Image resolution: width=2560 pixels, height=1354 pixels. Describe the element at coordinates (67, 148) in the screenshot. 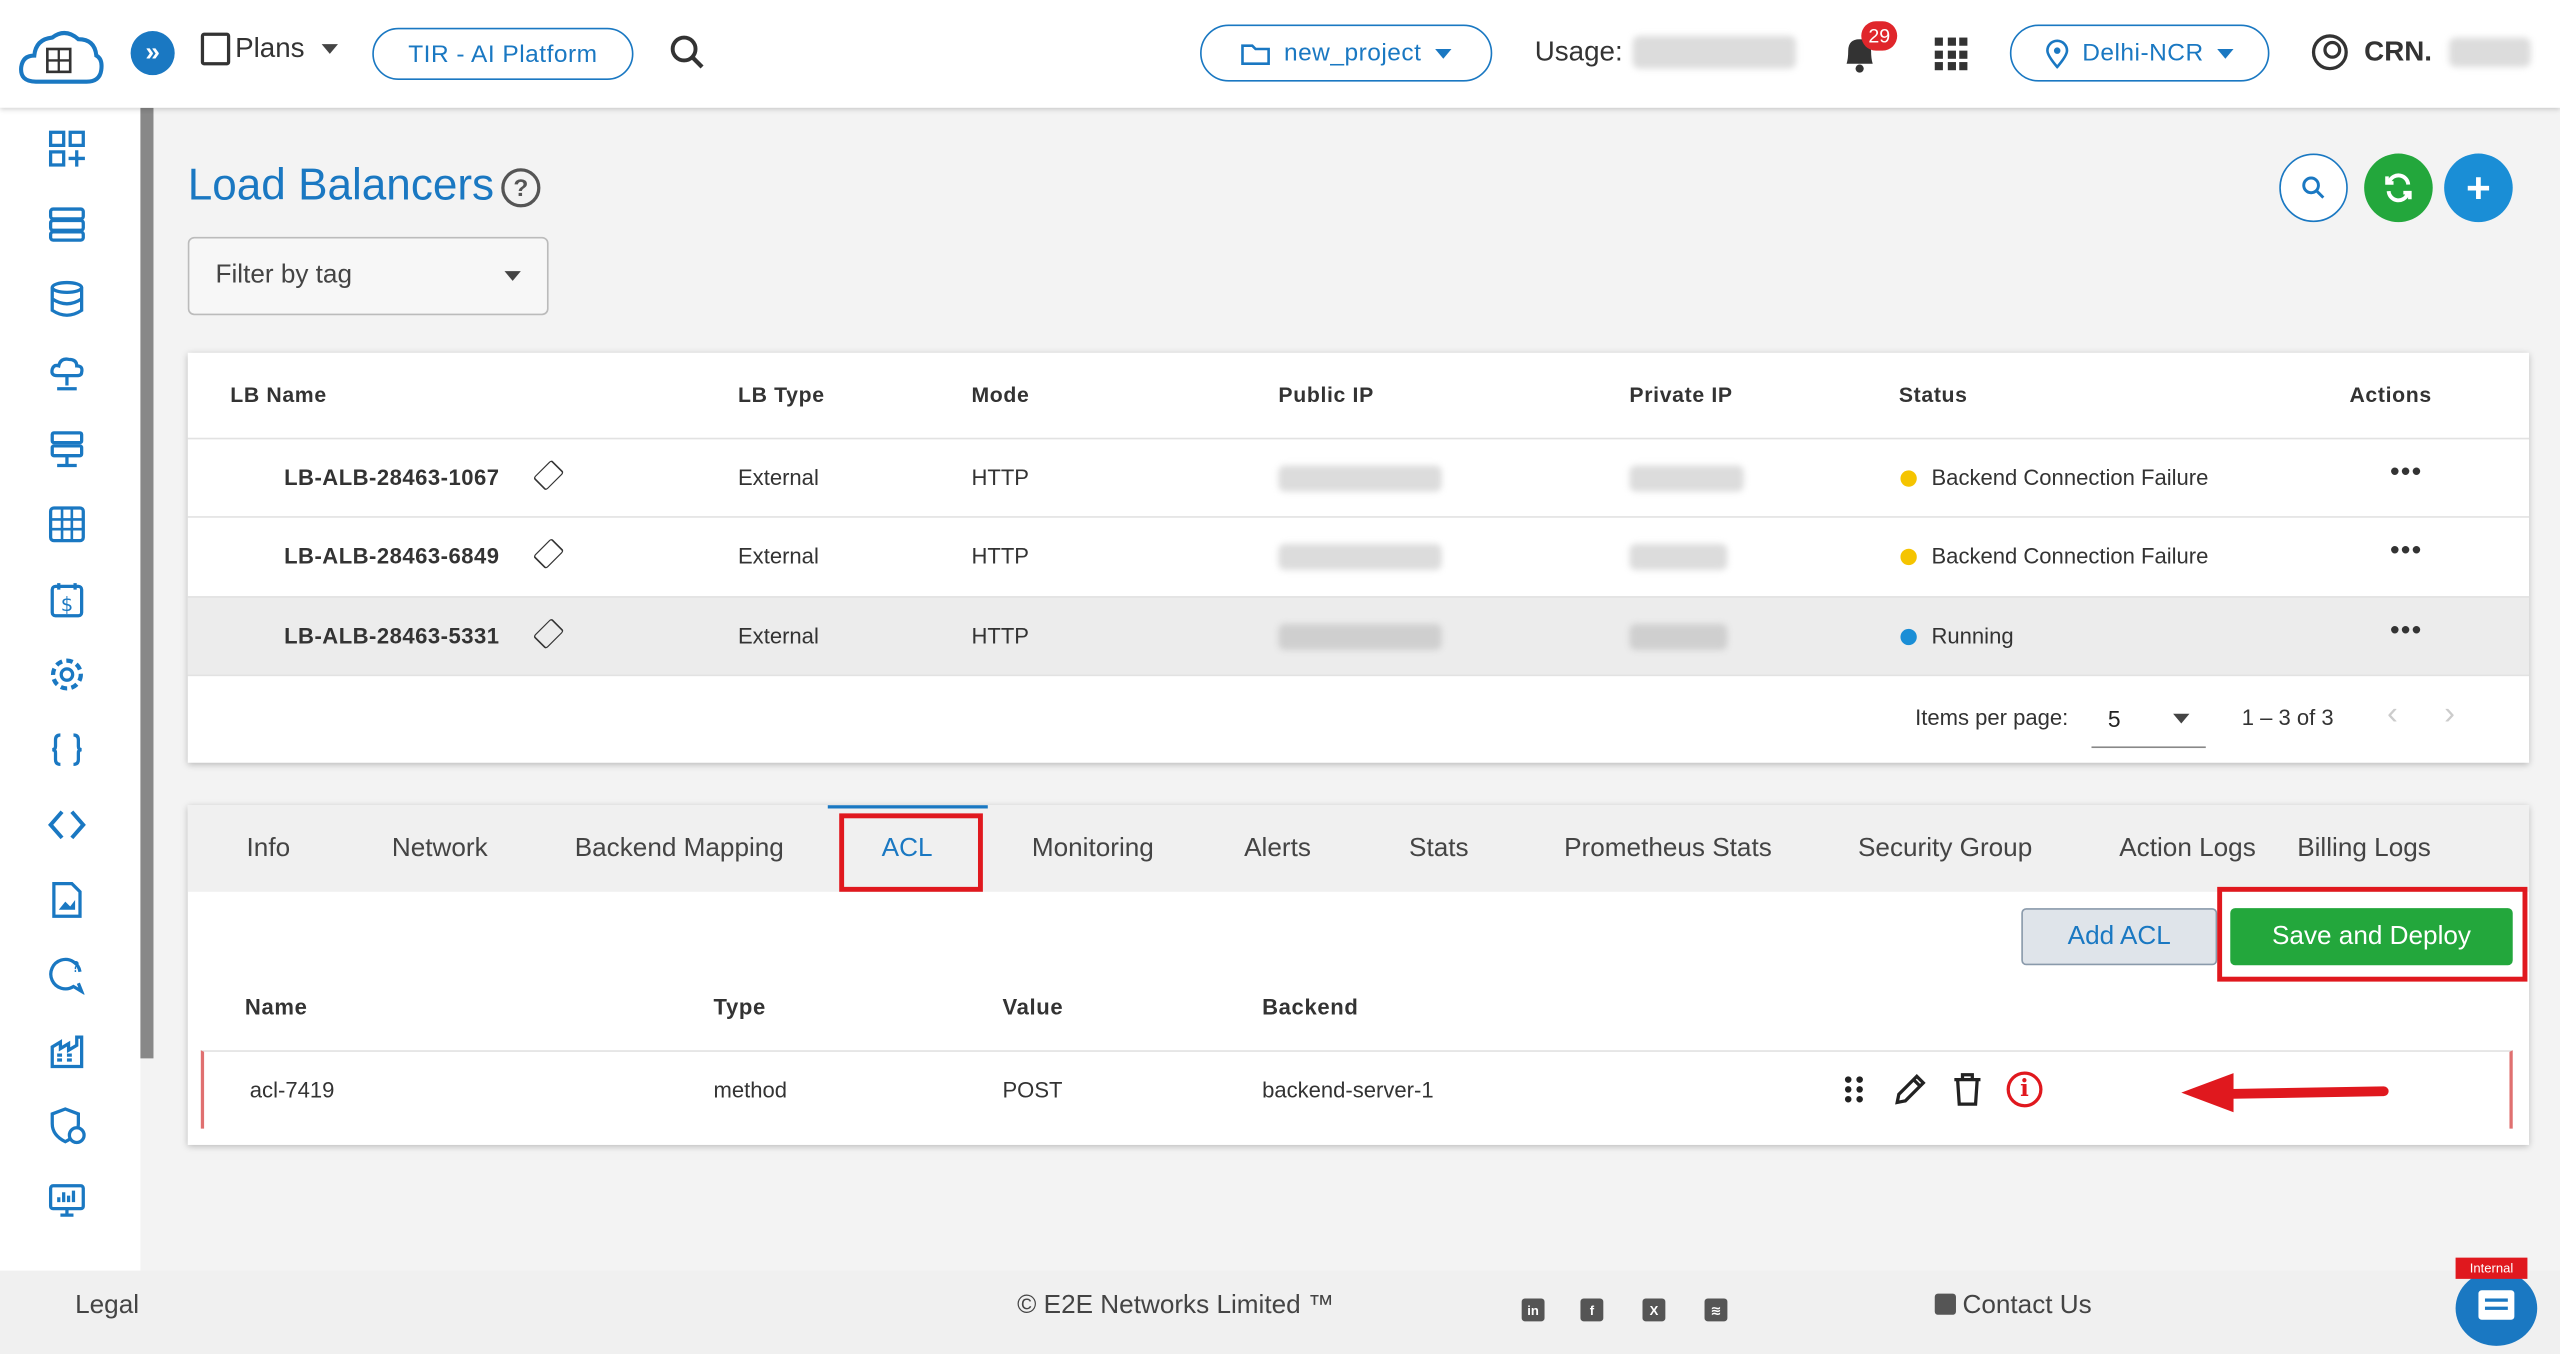

I see `dashboard-add-icon` at that location.